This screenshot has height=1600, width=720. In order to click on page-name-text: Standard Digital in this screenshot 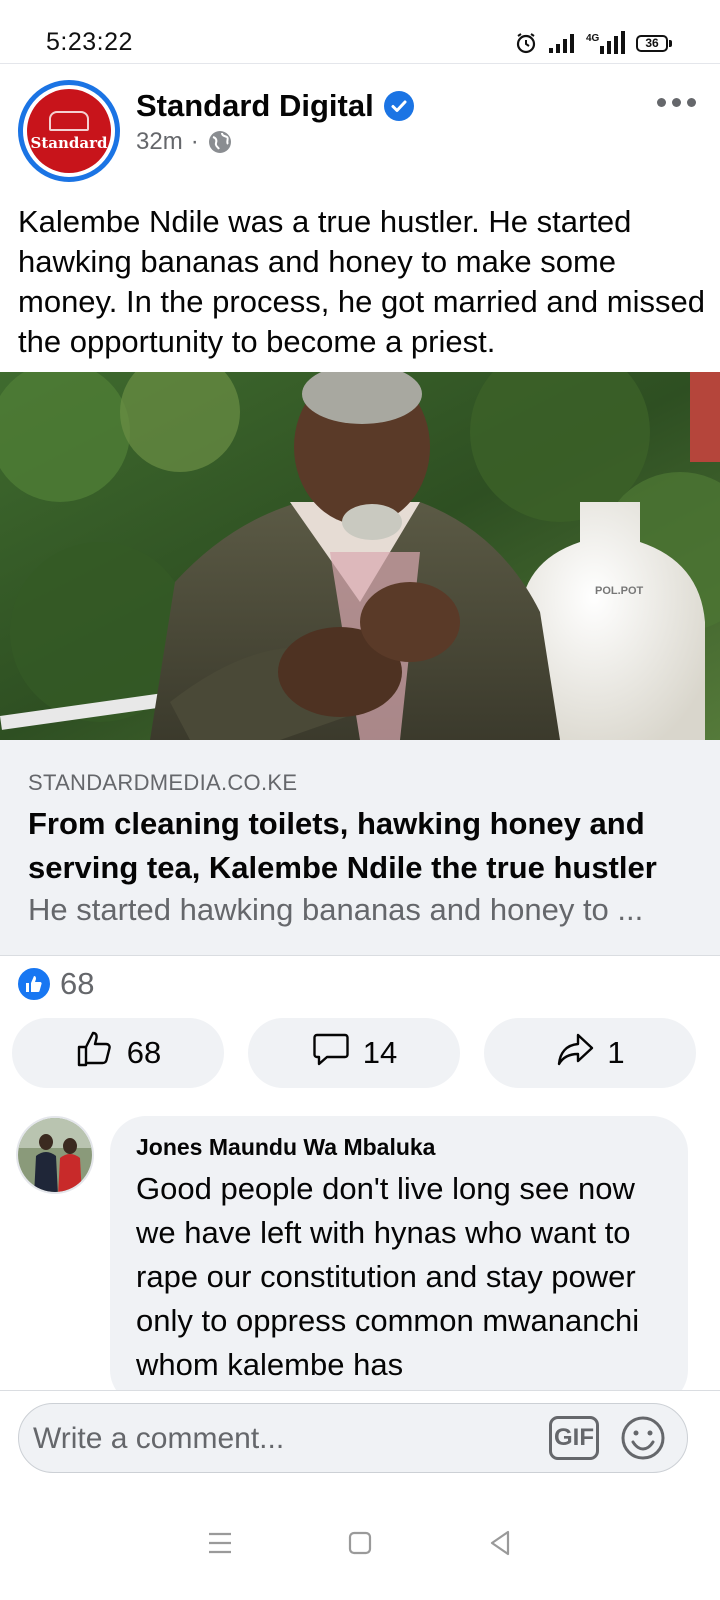, I will do `click(255, 106)`.